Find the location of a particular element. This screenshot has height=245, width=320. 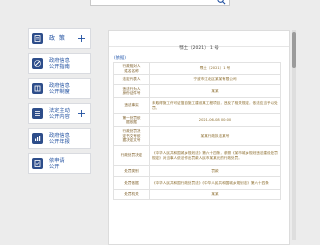

row-key: 第一处罚依 据依据 is located at coordinates (131, 120).